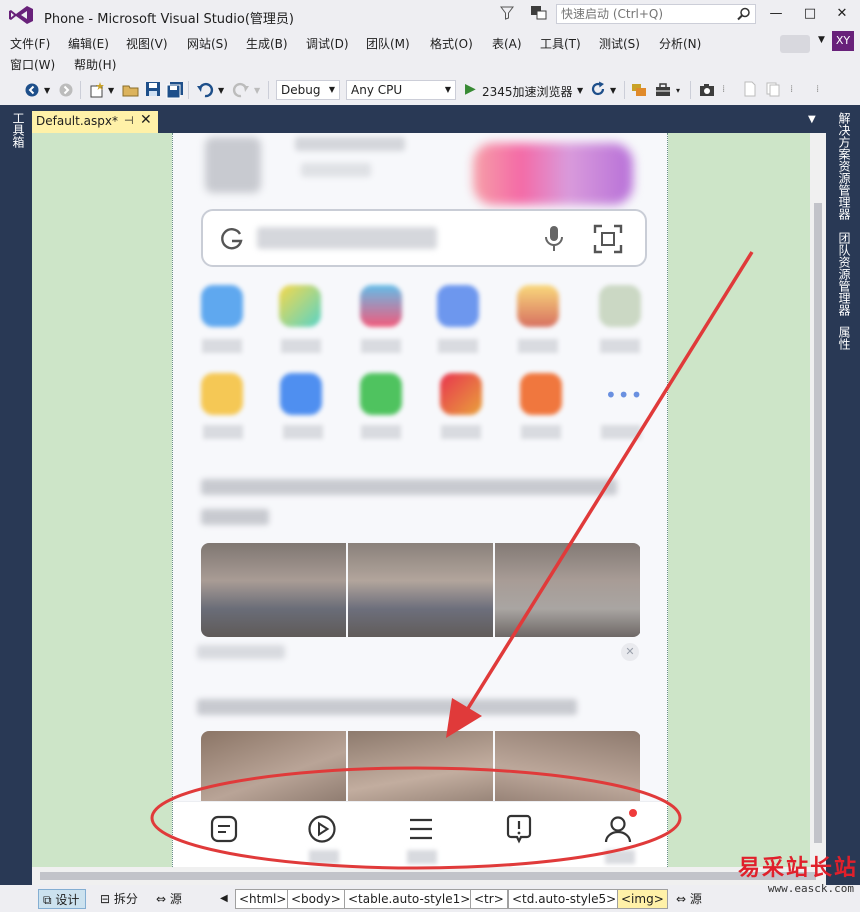 Image resolution: width=860 pixels, height=912 pixels. I want to click on redo-dropdown-icon: ▼, so click(257, 90).